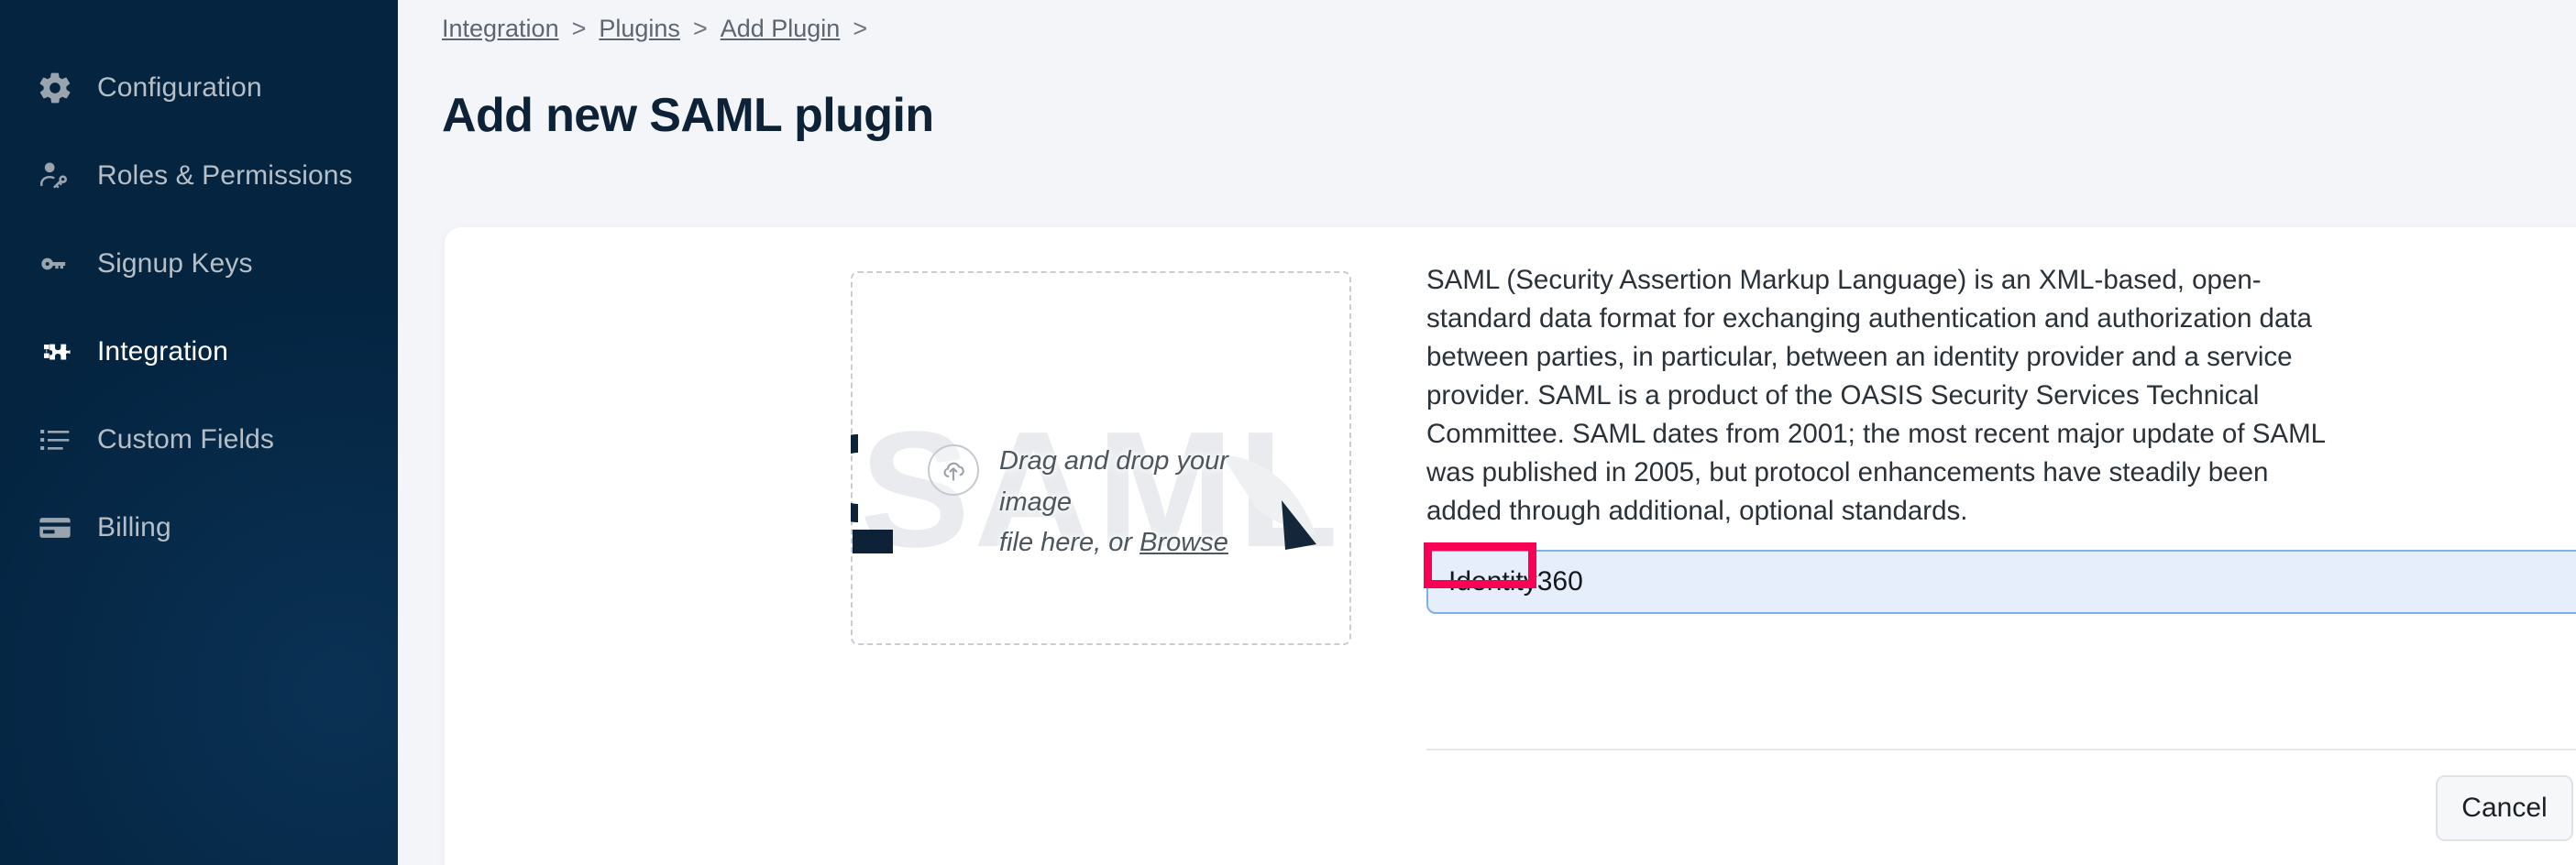 The height and width of the screenshot is (865, 2576). I want to click on gear-icon, so click(55, 88).